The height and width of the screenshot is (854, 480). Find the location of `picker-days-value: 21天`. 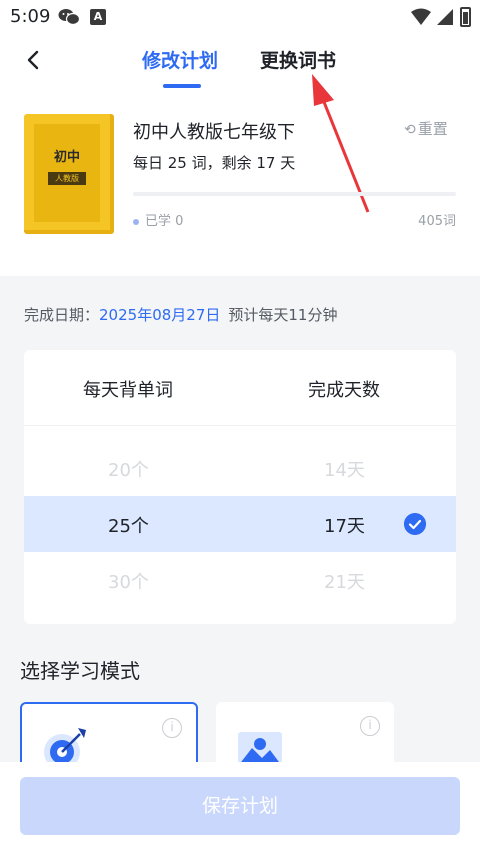

picker-days-value: 21天 is located at coordinates (344, 582).